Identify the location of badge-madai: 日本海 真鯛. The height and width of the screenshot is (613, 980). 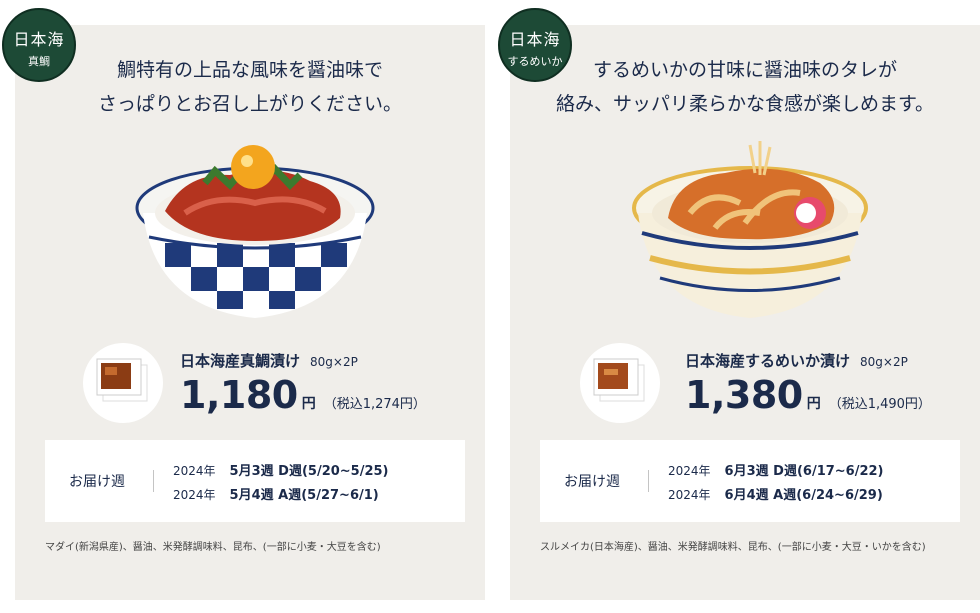
(39, 45).